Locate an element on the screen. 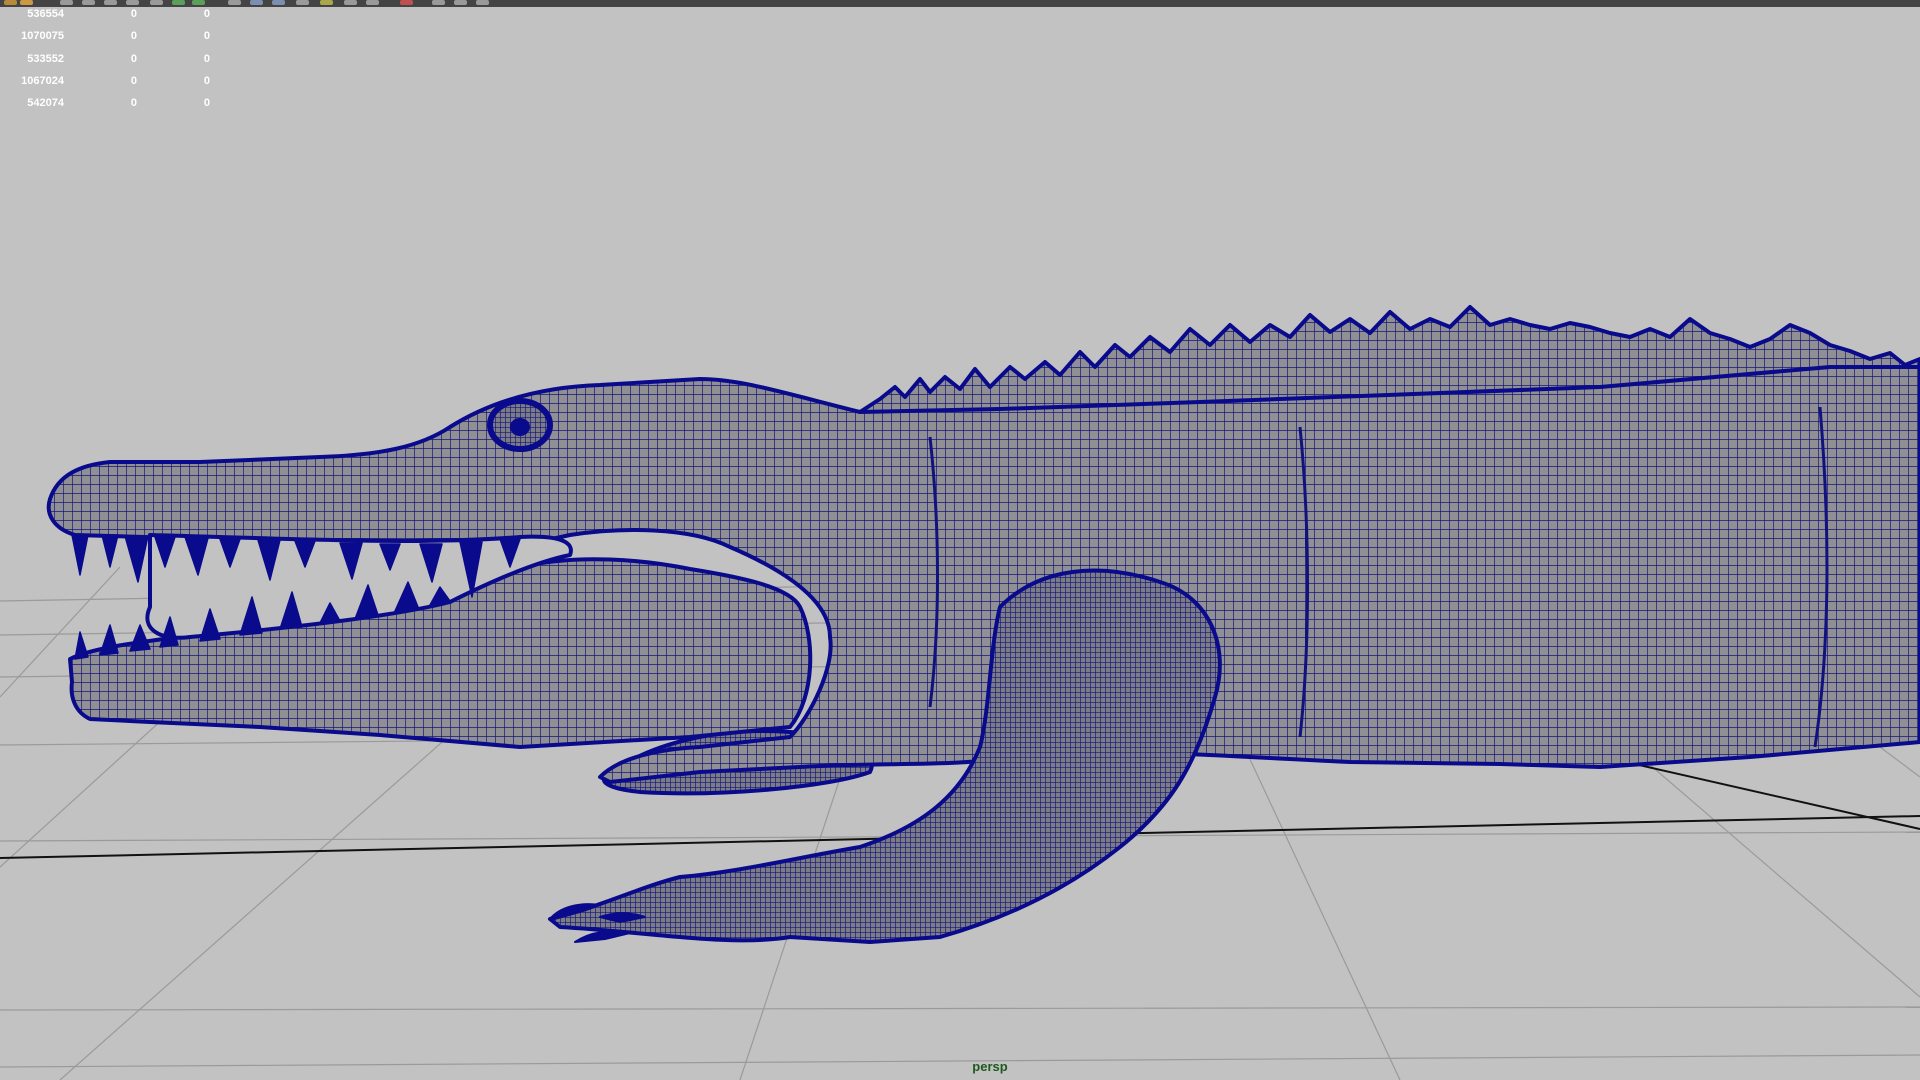  isolate-icon is located at coordinates (406, 2).